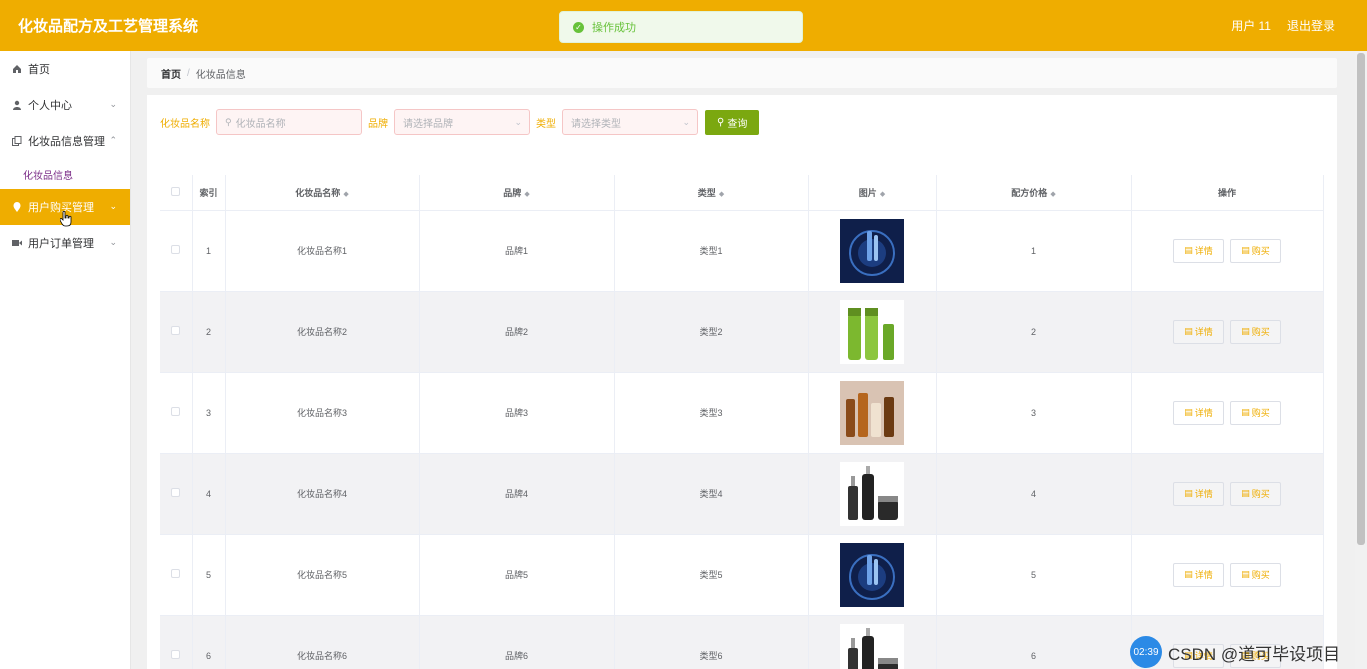 This screenshot has width=1367, height=669. I want to click on cell-index: 5, so click(209, 575).